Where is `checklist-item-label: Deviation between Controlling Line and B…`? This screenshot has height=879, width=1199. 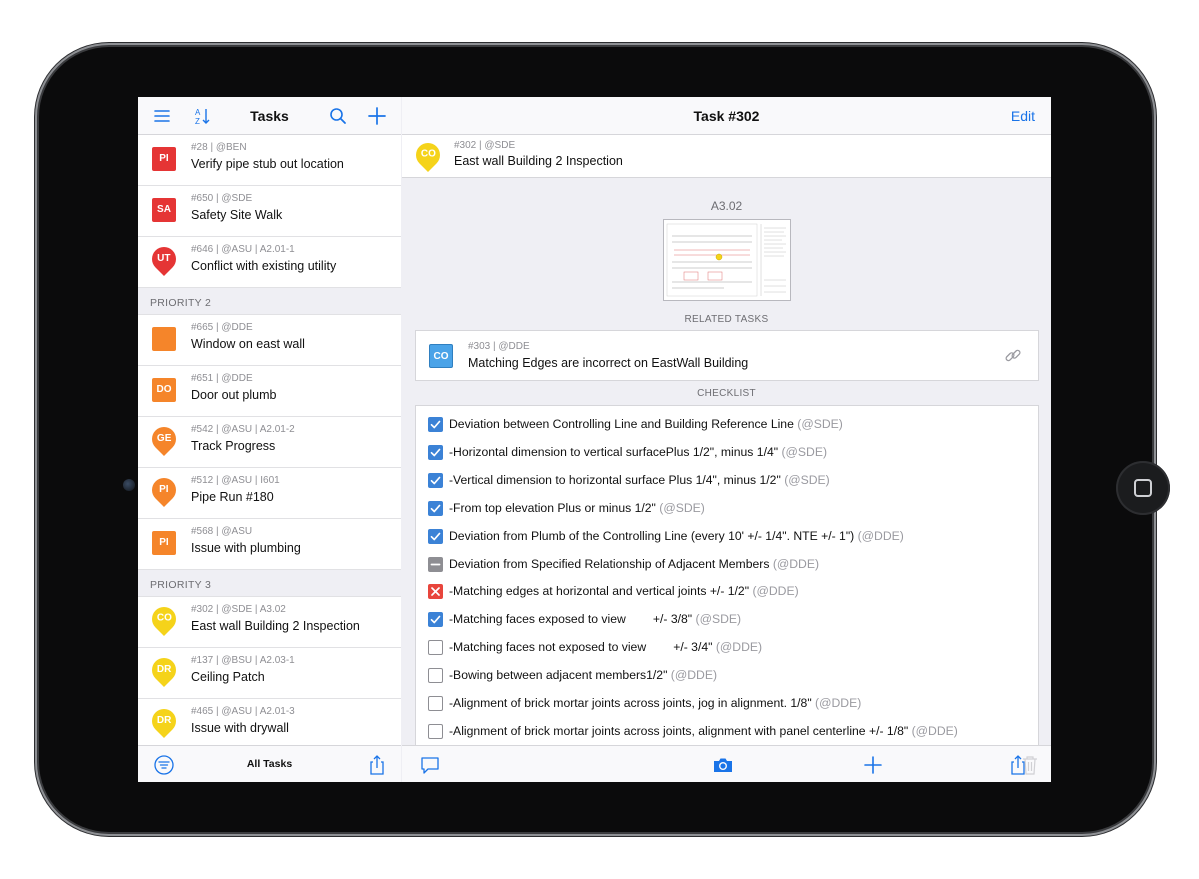 checklist-item-label: Deviation between Controlling Line and B… is located at coordinates (621, 424).